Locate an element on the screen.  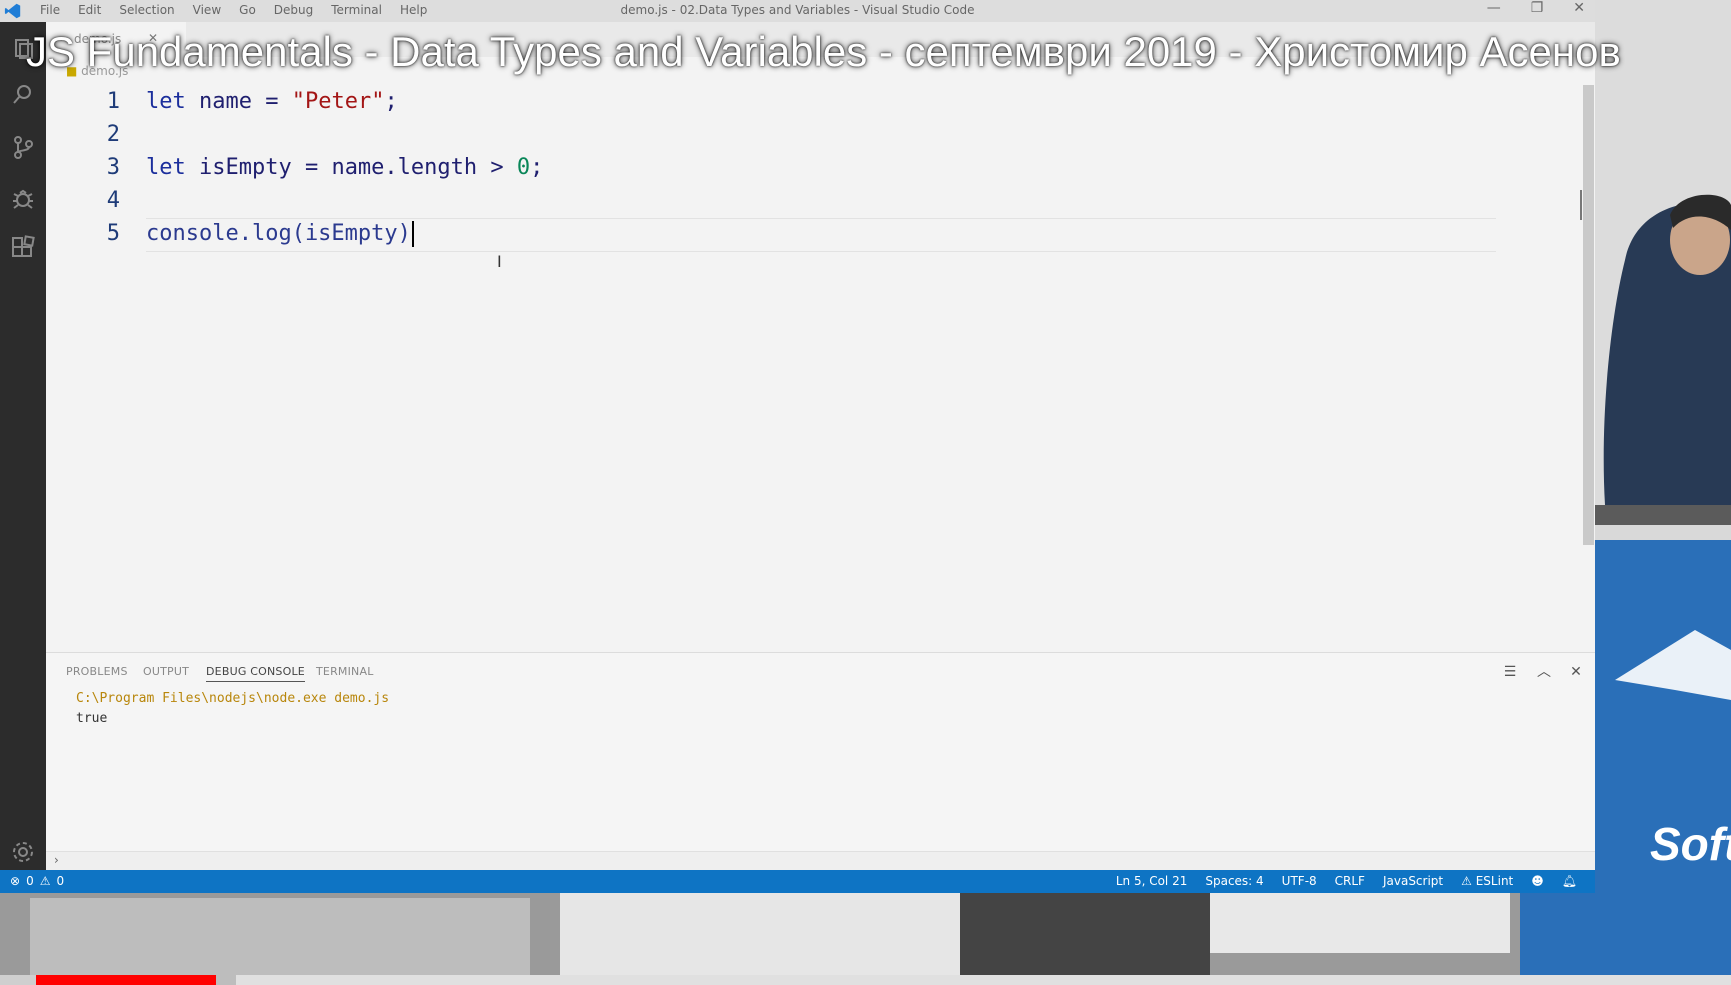
close-panel-icon: ✕ is located at coordinates (1576, 672).